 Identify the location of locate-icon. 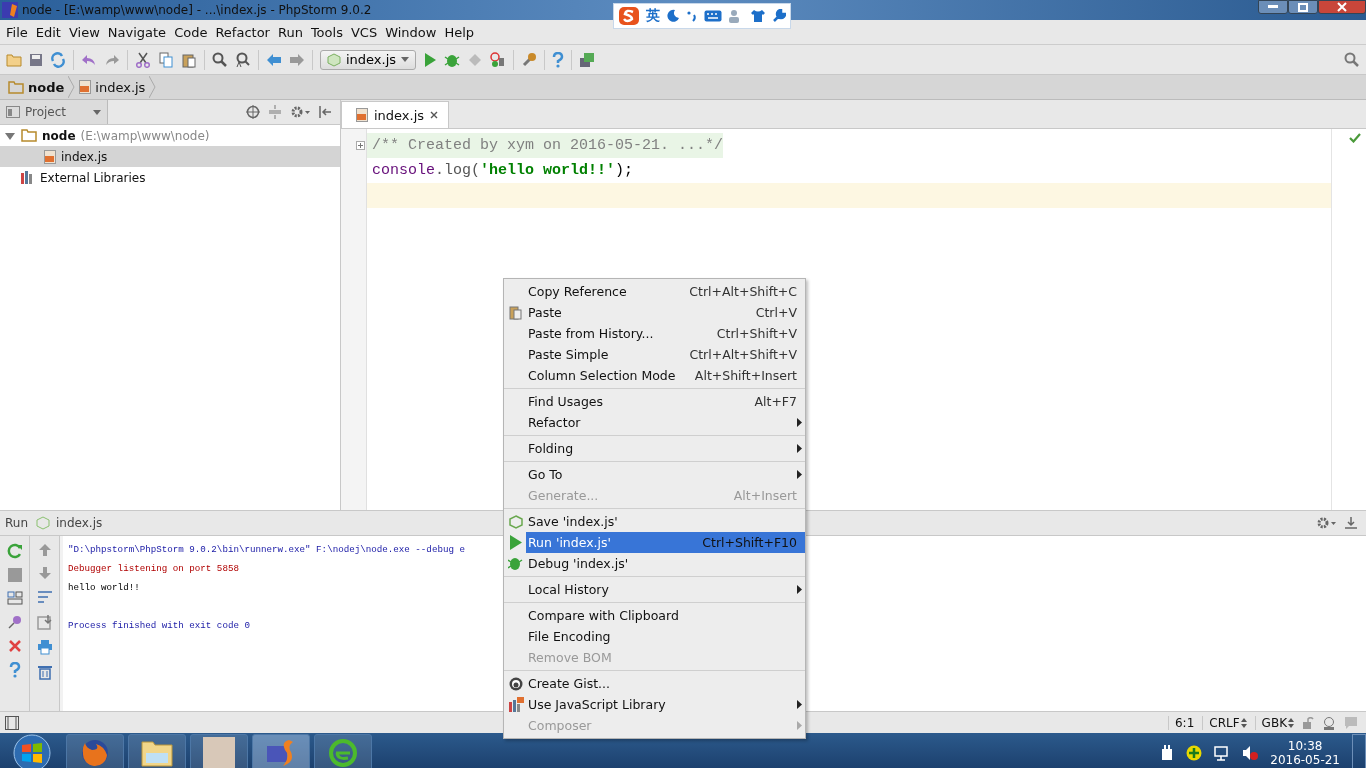
(253, 112).